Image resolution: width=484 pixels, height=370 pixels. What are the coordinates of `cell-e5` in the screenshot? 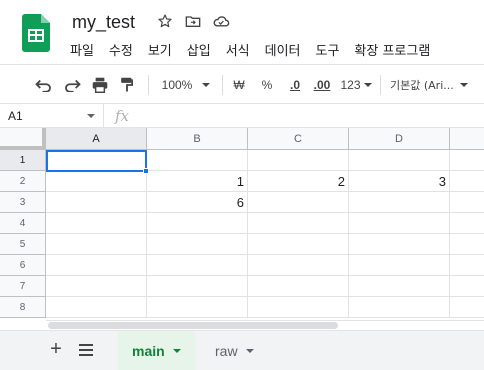 It's located at (467, 244).